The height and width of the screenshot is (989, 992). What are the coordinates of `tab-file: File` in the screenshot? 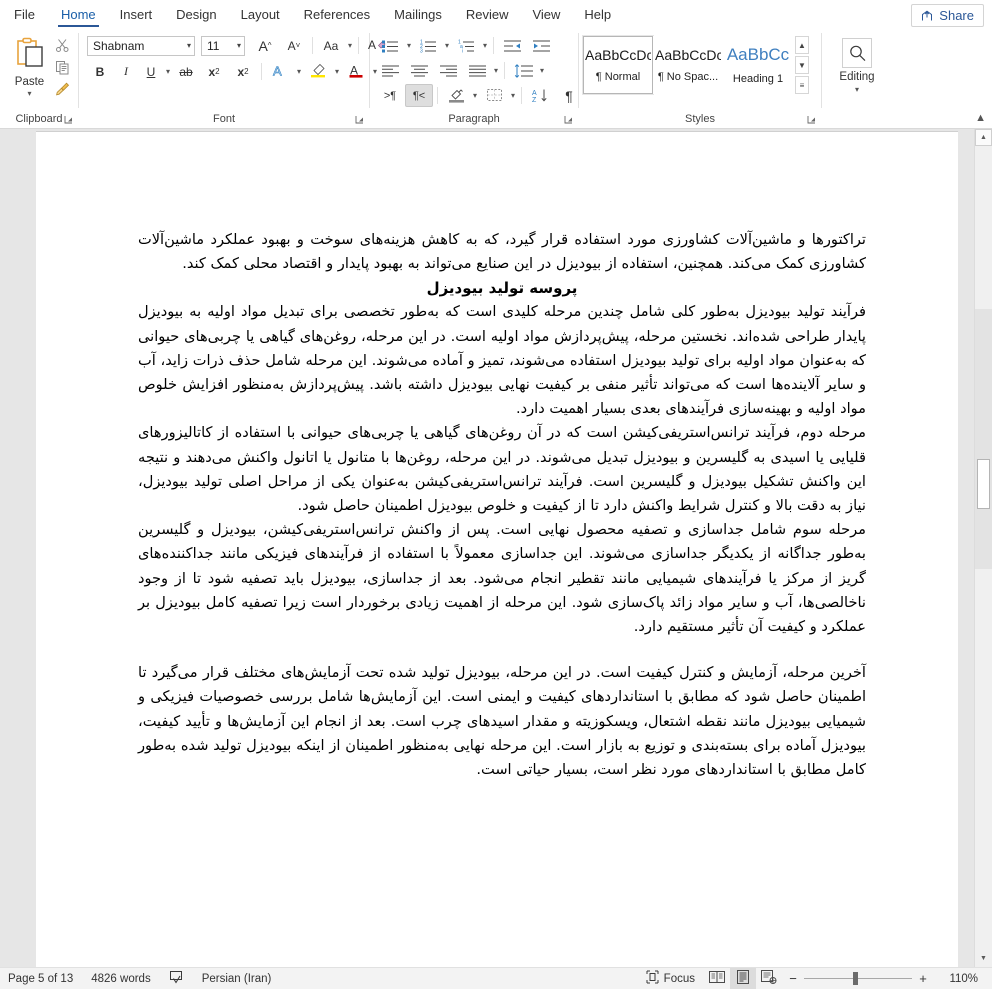 It's located at (24, 14).